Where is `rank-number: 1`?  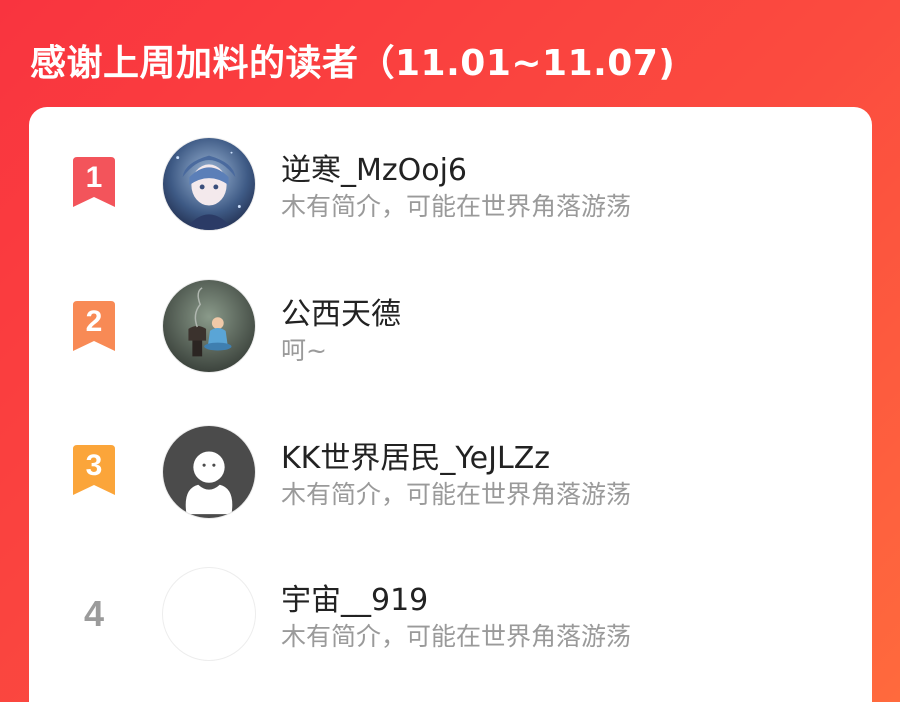
rank-number: 1 is located at coordinates (94, 177).